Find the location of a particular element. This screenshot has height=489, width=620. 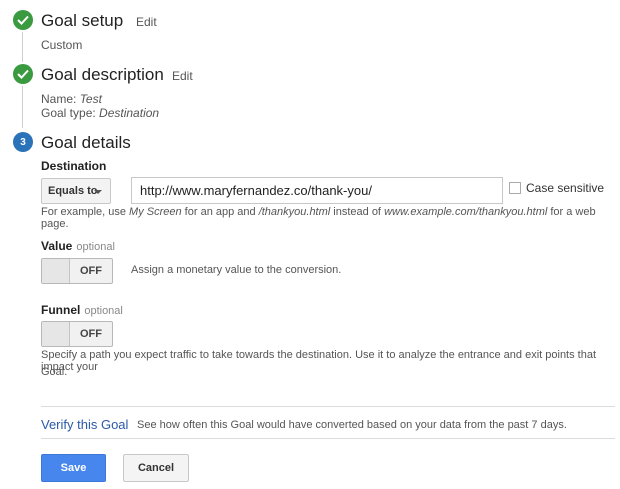

case-sensitive-checkbox is located at coordinates (515, 188).